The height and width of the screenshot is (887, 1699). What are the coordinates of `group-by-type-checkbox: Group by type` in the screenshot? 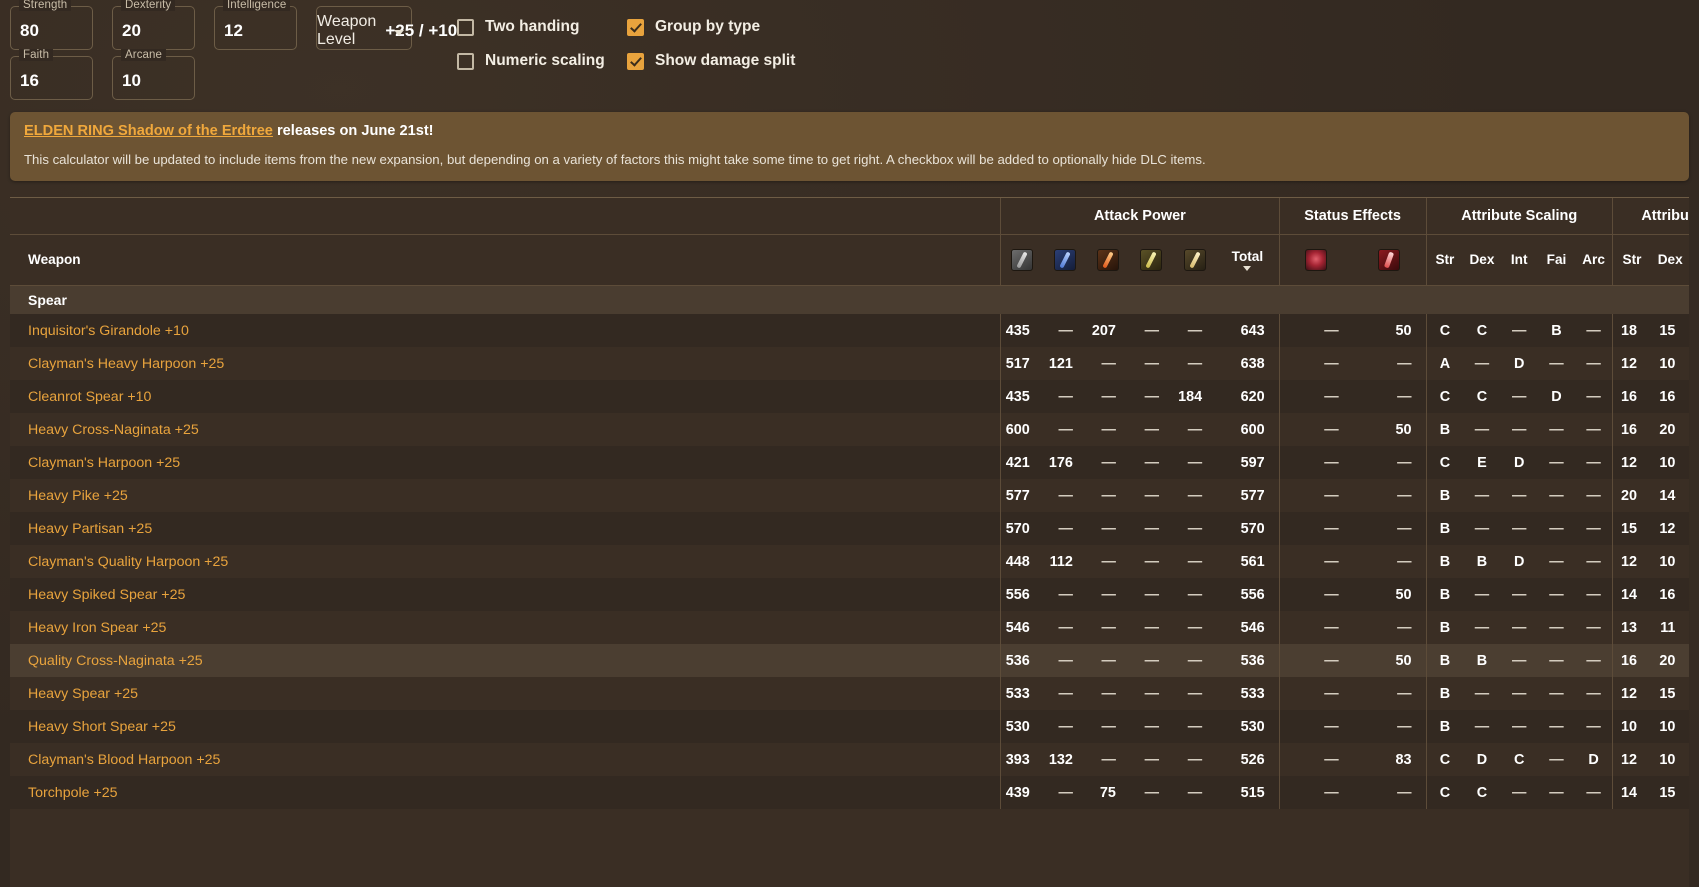 It's located at (711, 27).